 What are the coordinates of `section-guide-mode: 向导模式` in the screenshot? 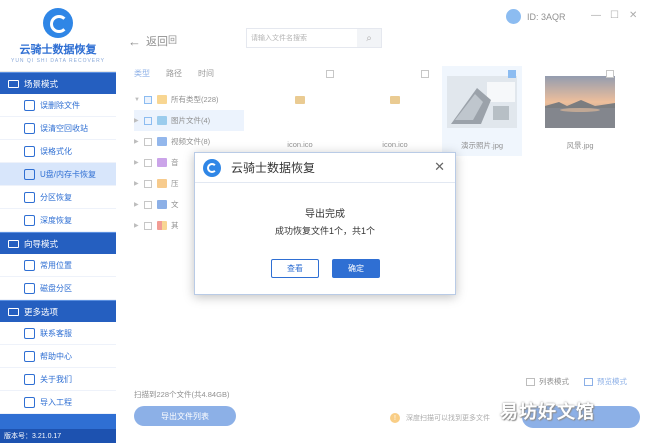 It's located at (58, 243).